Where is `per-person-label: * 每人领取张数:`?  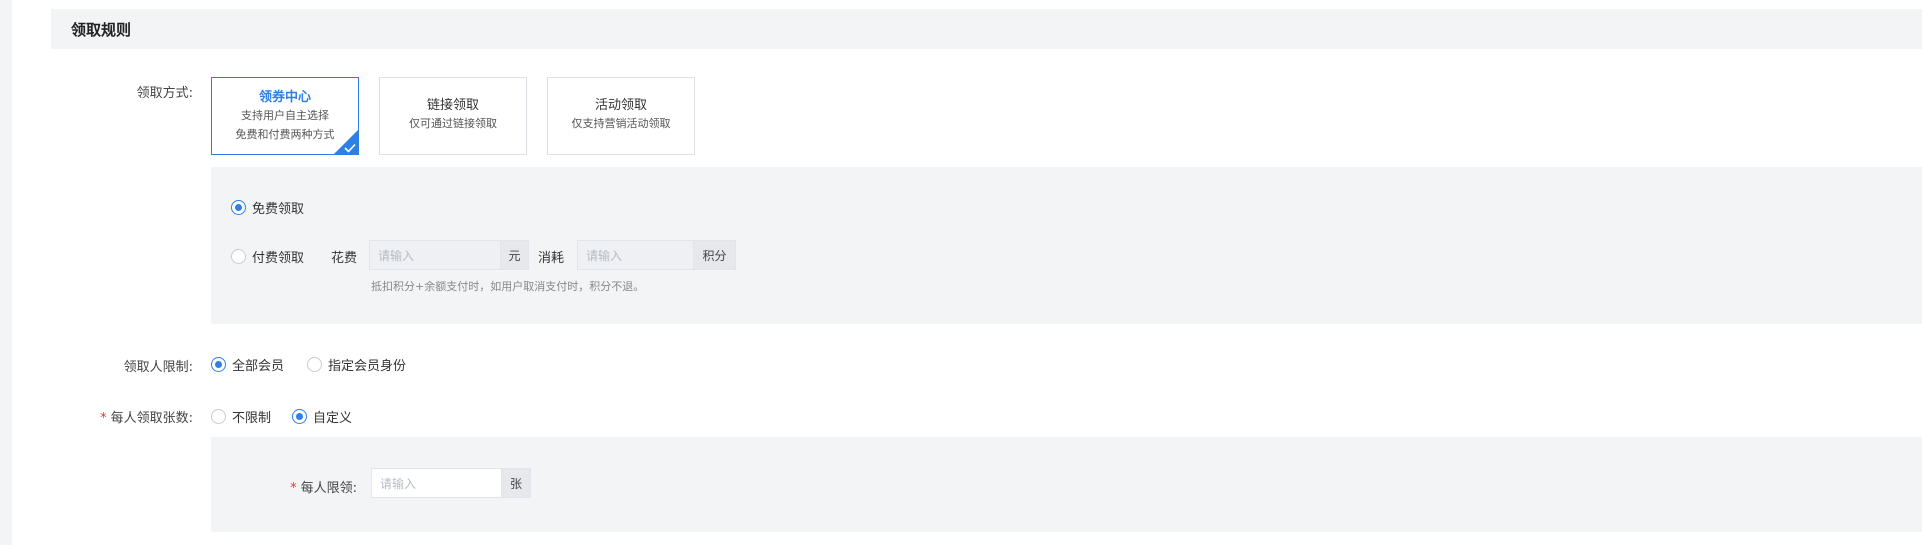
per-person-label: * 每人领取张数: is located at coordinates (96, 416).